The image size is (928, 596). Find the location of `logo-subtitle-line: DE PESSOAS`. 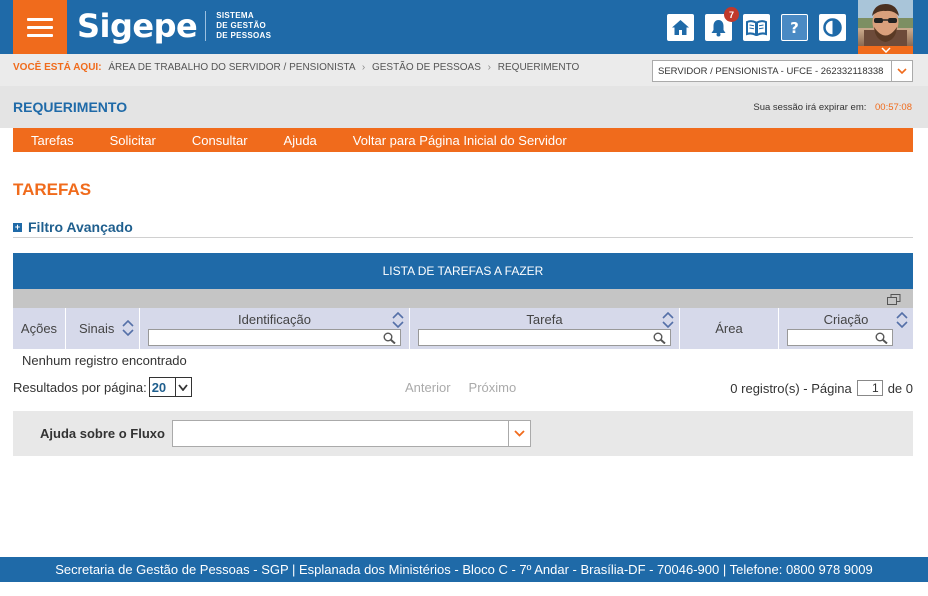

logo-subtitle-line: DE PESSOAS is located at coordinates (244, 35).